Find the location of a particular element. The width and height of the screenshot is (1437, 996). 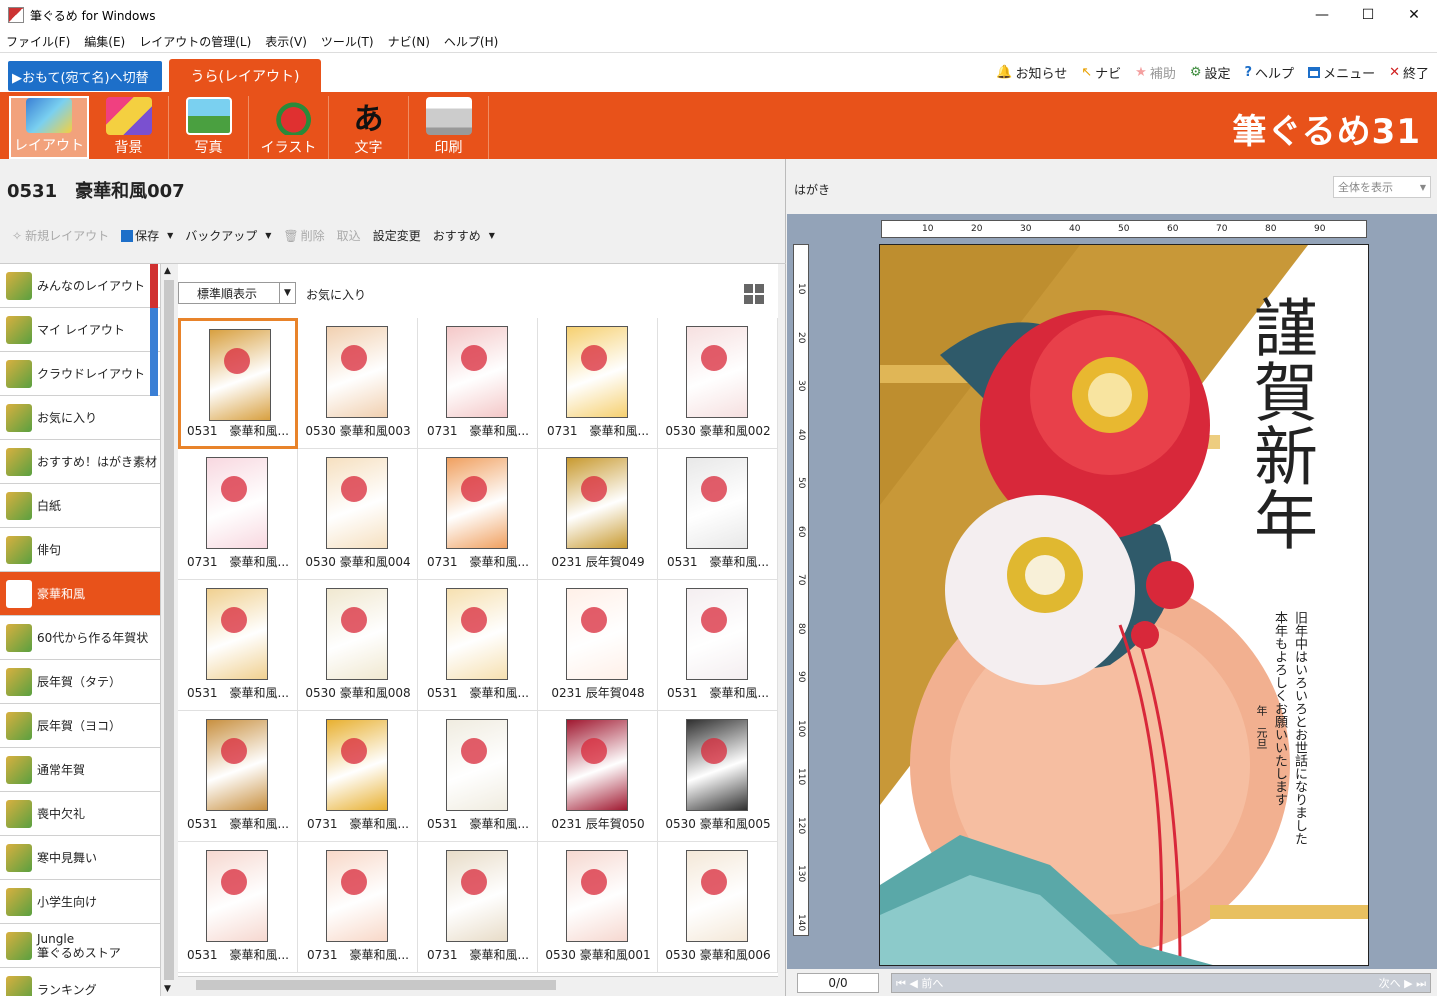

import-button: 取込 is located at coordinates (349, 235).